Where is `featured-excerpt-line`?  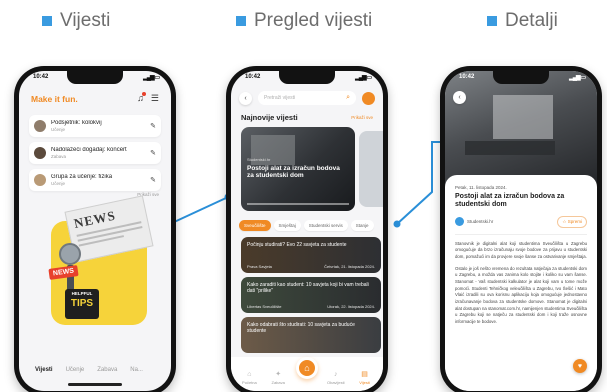
featured-excerpt-line is located at coordinates (298, 204).